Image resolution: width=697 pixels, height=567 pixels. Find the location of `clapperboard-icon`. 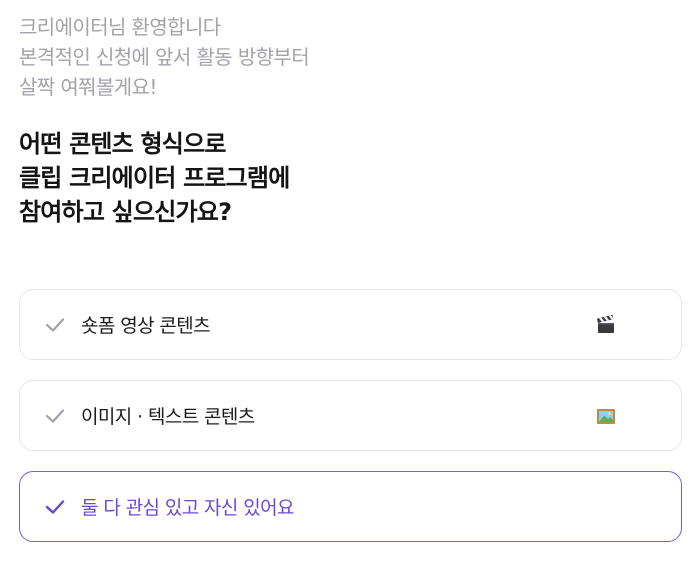

clapperboard-icon is located at coordinates (606, 324).